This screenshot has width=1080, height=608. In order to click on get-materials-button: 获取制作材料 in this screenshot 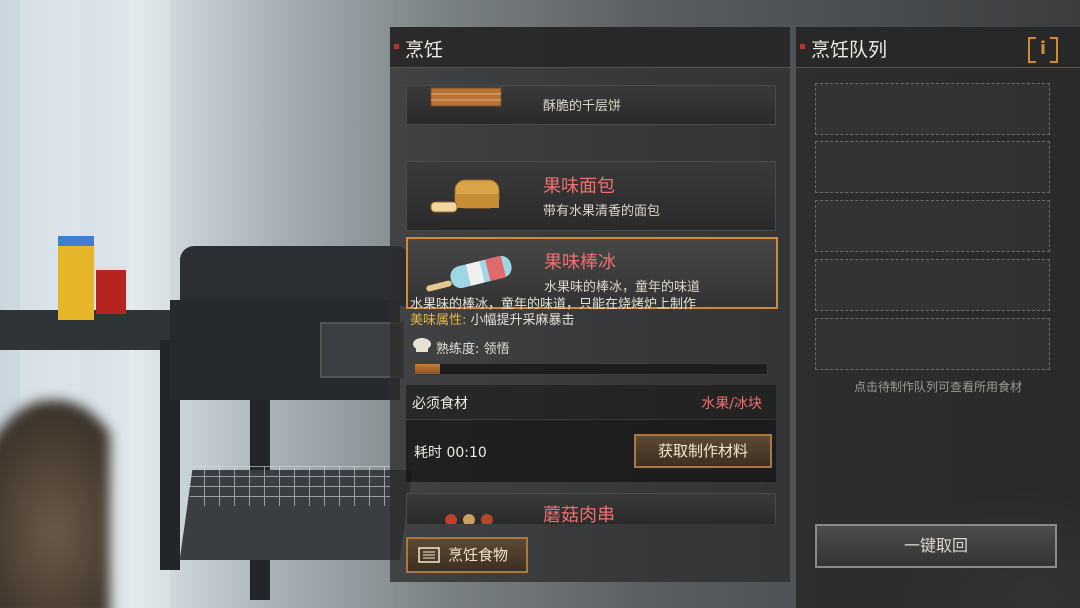, I will do `click(703, 451)`.